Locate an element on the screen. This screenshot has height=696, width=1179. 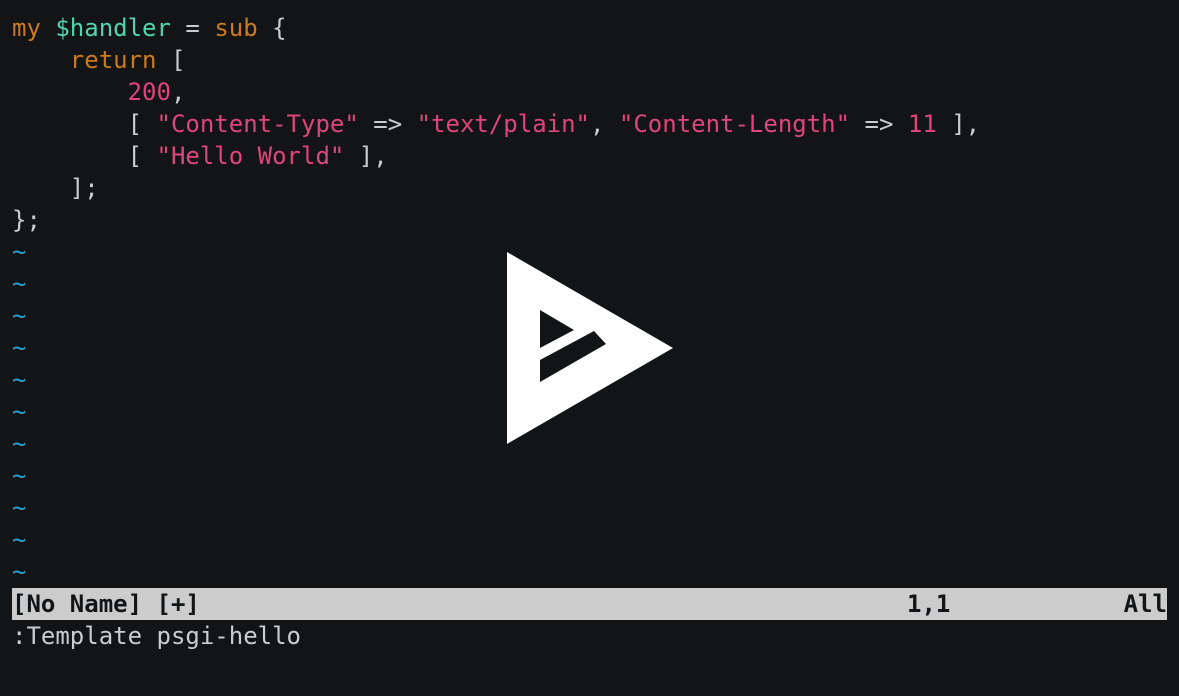
keyword-return: return is located at coordinates (113, 60).